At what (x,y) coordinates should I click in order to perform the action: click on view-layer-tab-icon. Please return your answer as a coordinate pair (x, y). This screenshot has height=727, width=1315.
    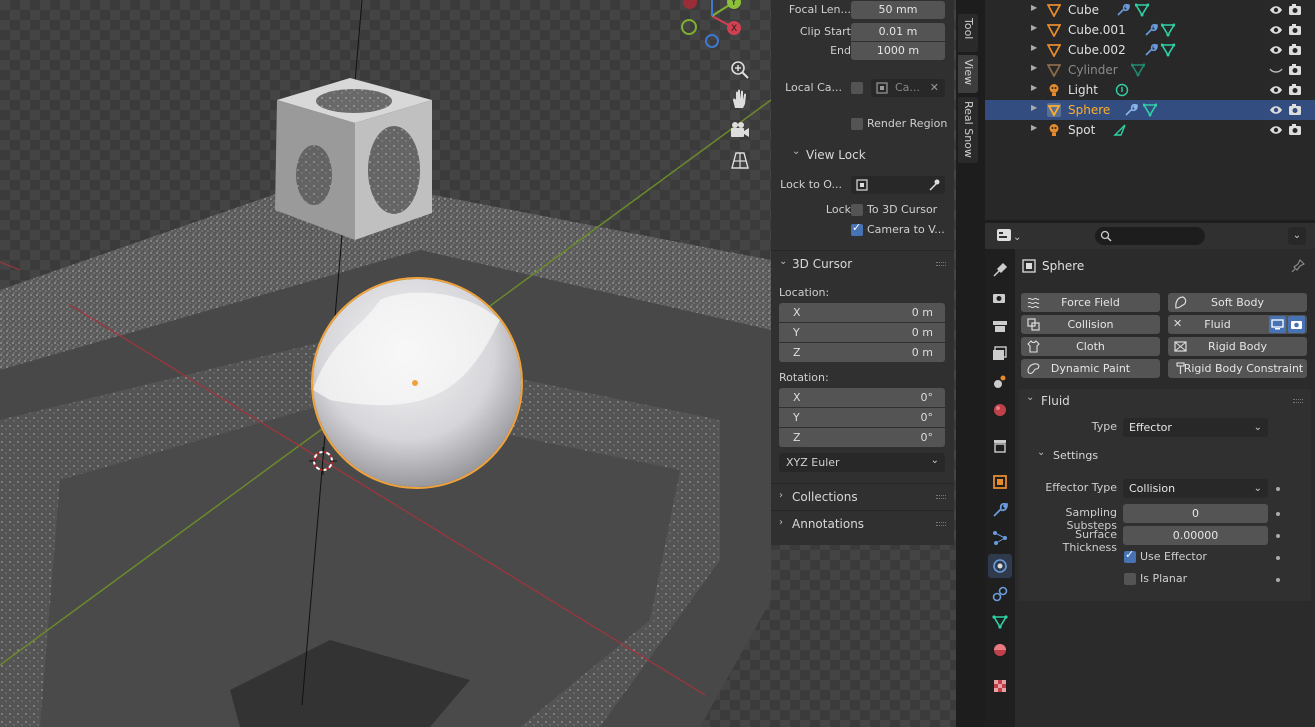
    Looking at the image, I should click on (1000, 354).